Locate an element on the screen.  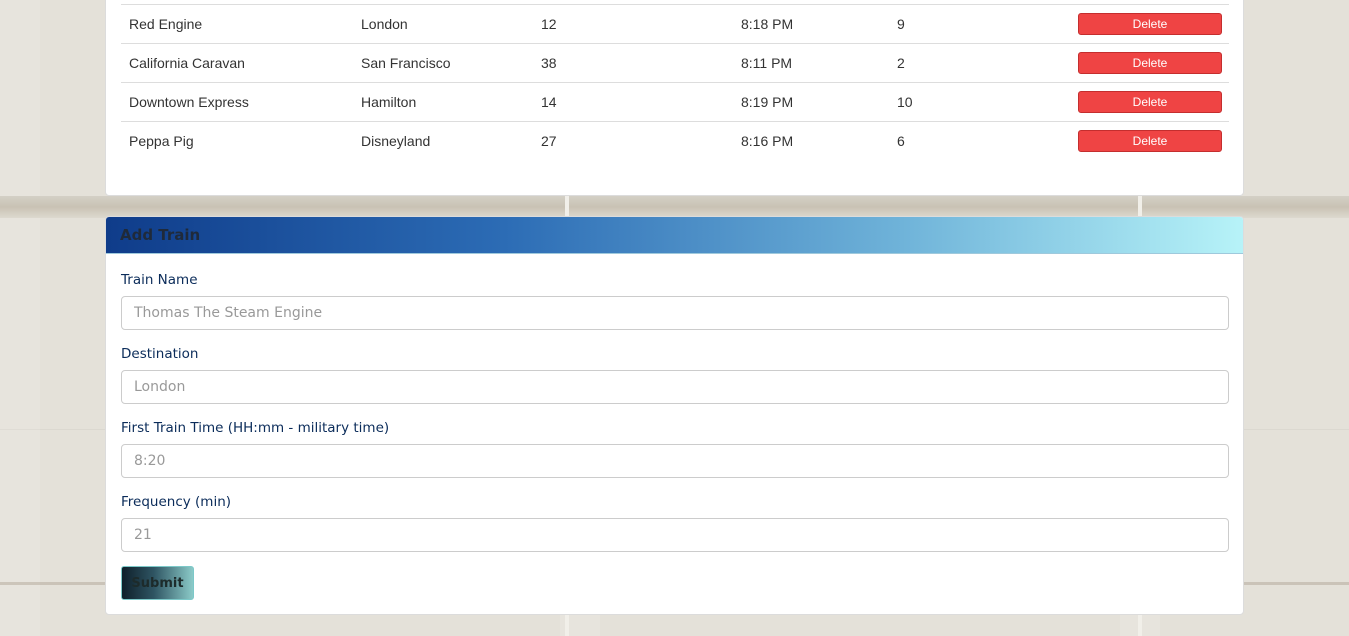
first-train-time-group: First Train Time (HH:mm - military time) is located at coordinates (675, 448).